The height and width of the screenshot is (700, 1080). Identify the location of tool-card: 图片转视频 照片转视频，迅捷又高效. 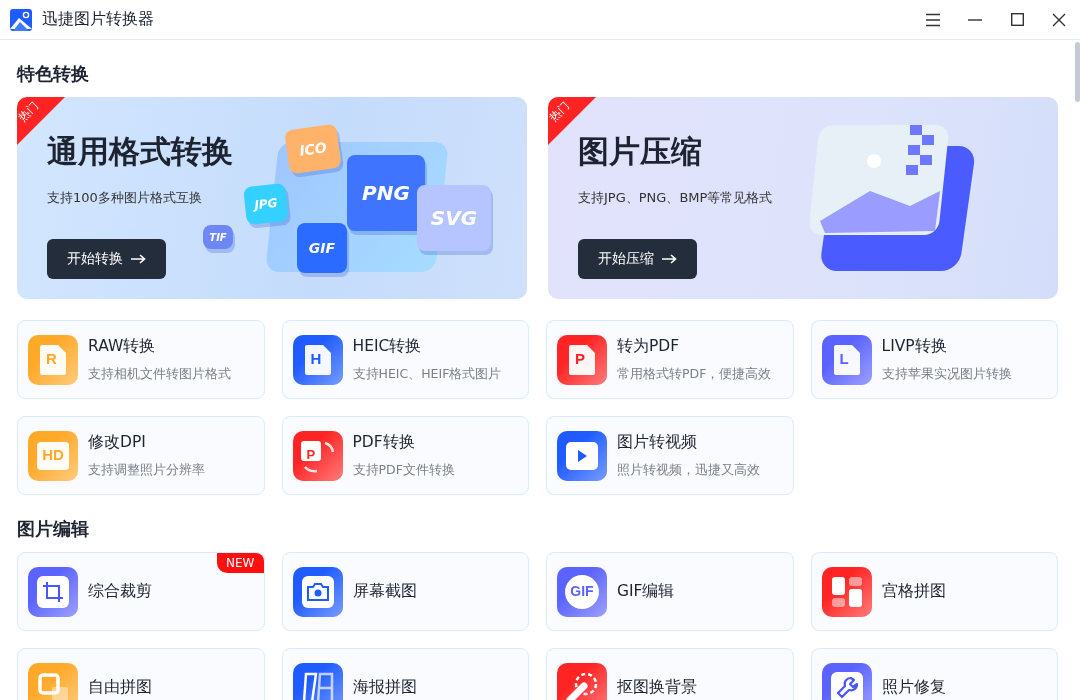
(670, 455).